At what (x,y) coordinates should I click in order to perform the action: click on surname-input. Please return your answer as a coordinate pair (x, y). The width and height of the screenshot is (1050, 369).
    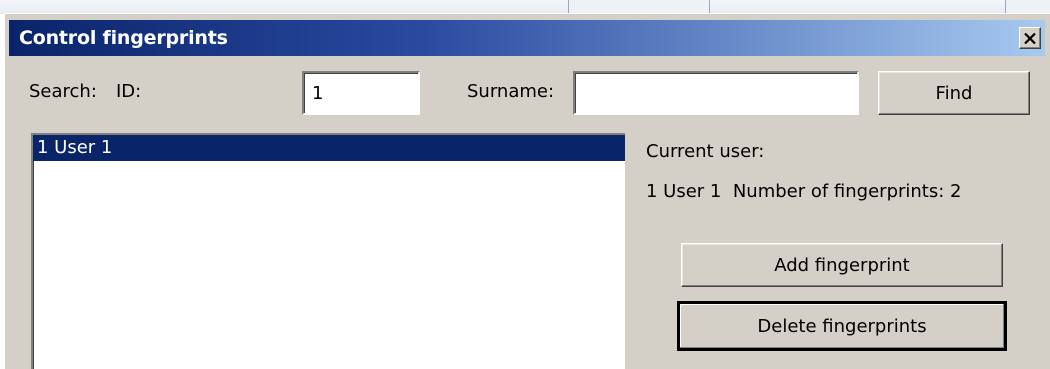
    Looking at the image, I should click on (716, 93).